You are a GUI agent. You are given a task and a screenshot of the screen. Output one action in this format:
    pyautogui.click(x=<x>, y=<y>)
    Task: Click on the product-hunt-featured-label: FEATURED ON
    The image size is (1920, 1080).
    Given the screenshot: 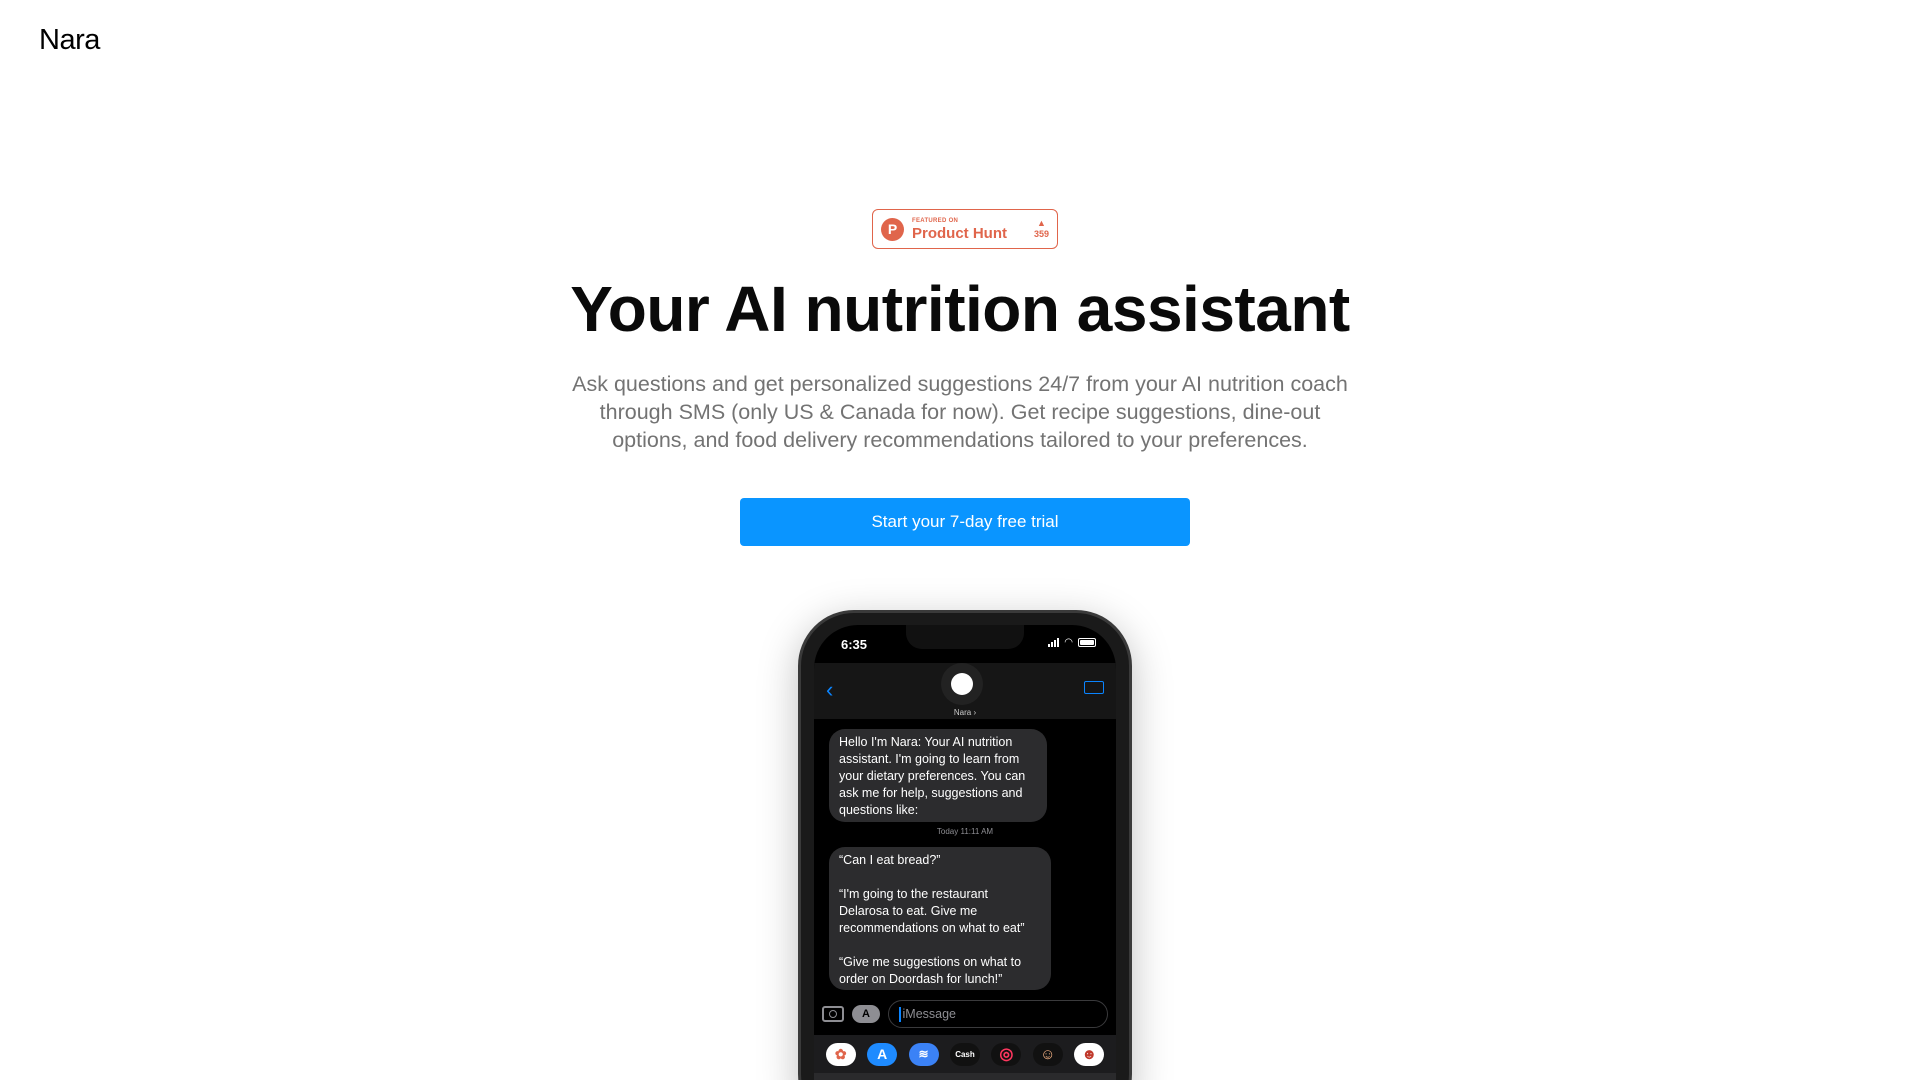 What is the action you would take?
    pyautogui.click(x=935, y=220)
    